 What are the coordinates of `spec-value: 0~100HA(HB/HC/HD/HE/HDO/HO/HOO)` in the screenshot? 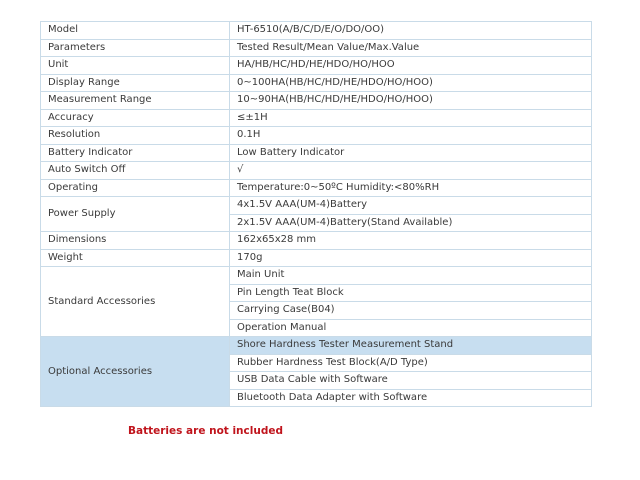 It's located at (410, 82).